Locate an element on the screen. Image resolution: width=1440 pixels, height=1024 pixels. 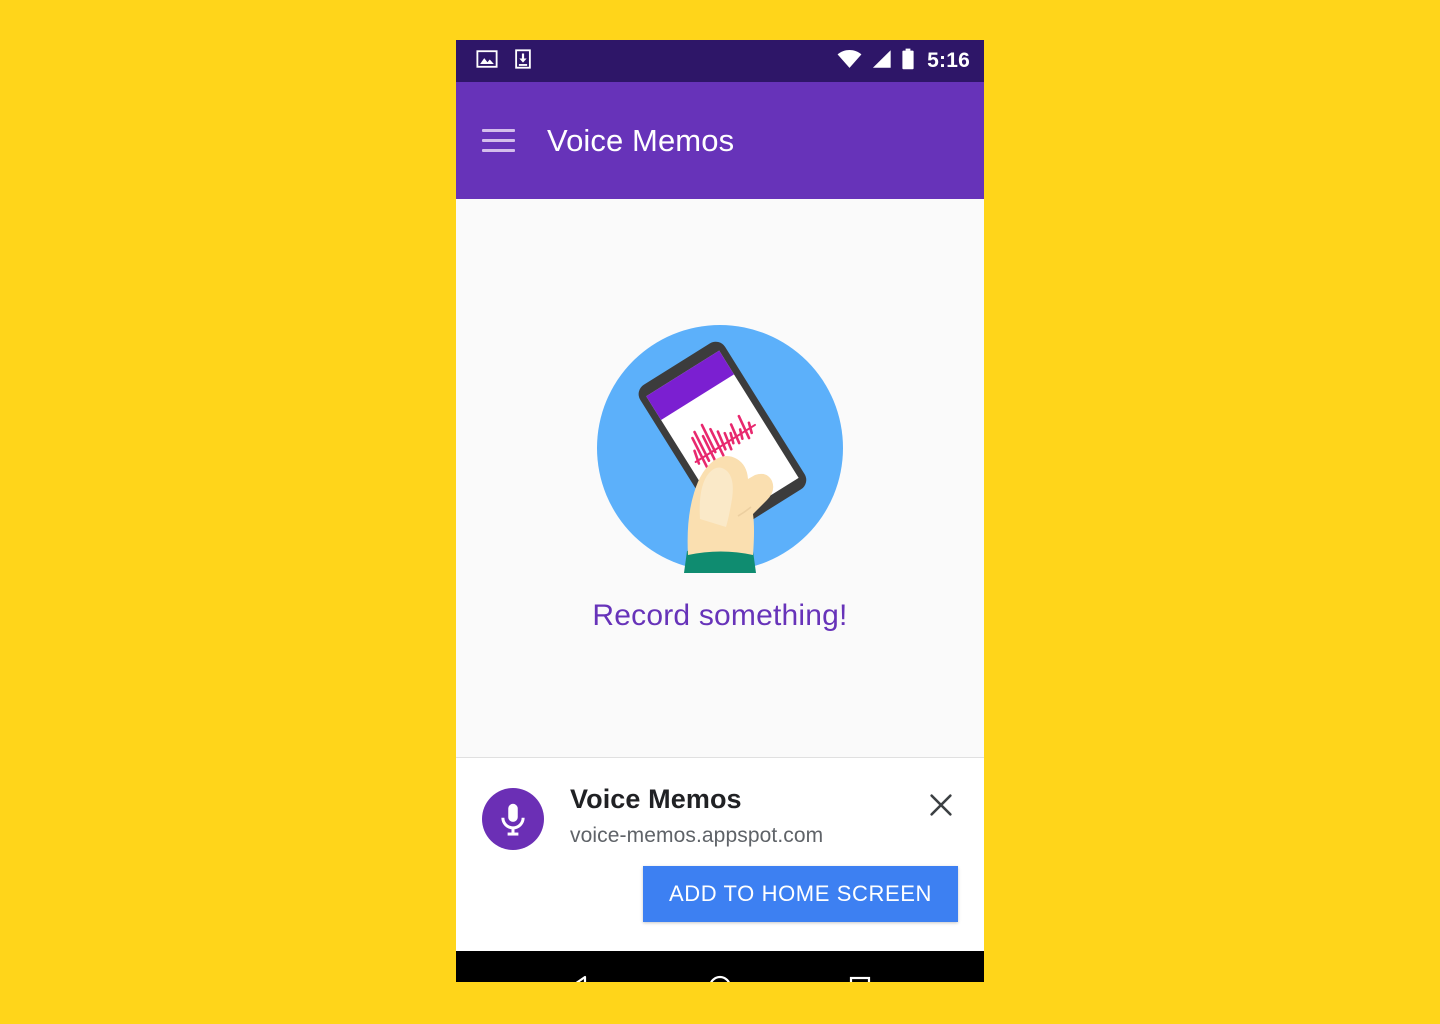
android-navigation-bar is located at coordinates (720, 966).